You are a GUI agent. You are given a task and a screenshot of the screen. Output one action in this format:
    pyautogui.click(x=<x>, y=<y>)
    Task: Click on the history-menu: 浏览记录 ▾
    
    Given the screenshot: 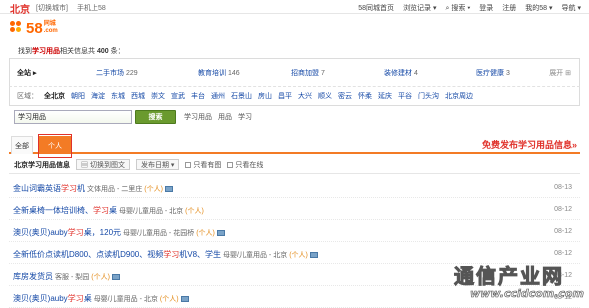 What is the action you would take?
    pyautogui.click(x=419, y=8)
    